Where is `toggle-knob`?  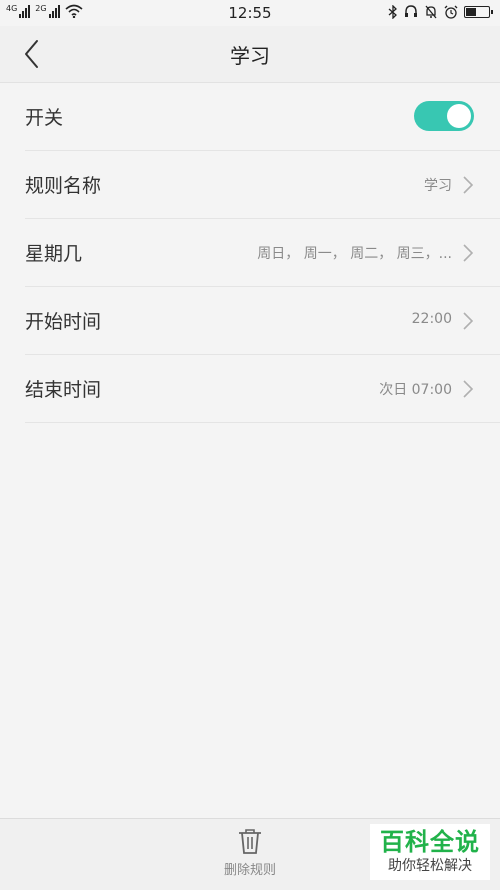
toggle-knob is located at coordinates (459, 116).